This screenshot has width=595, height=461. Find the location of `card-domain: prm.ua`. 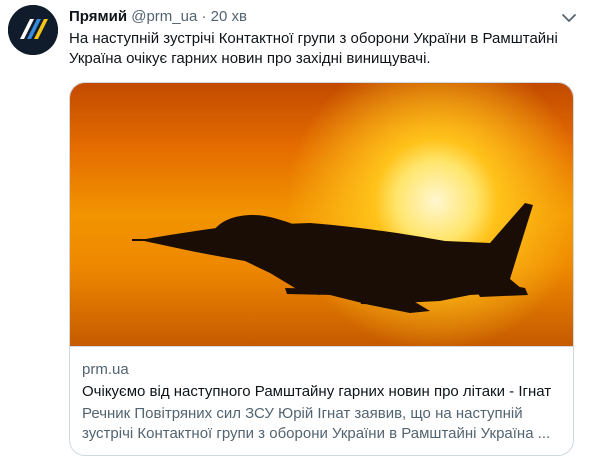

card-domain: prm.ua is located at coordinates (105, 369).